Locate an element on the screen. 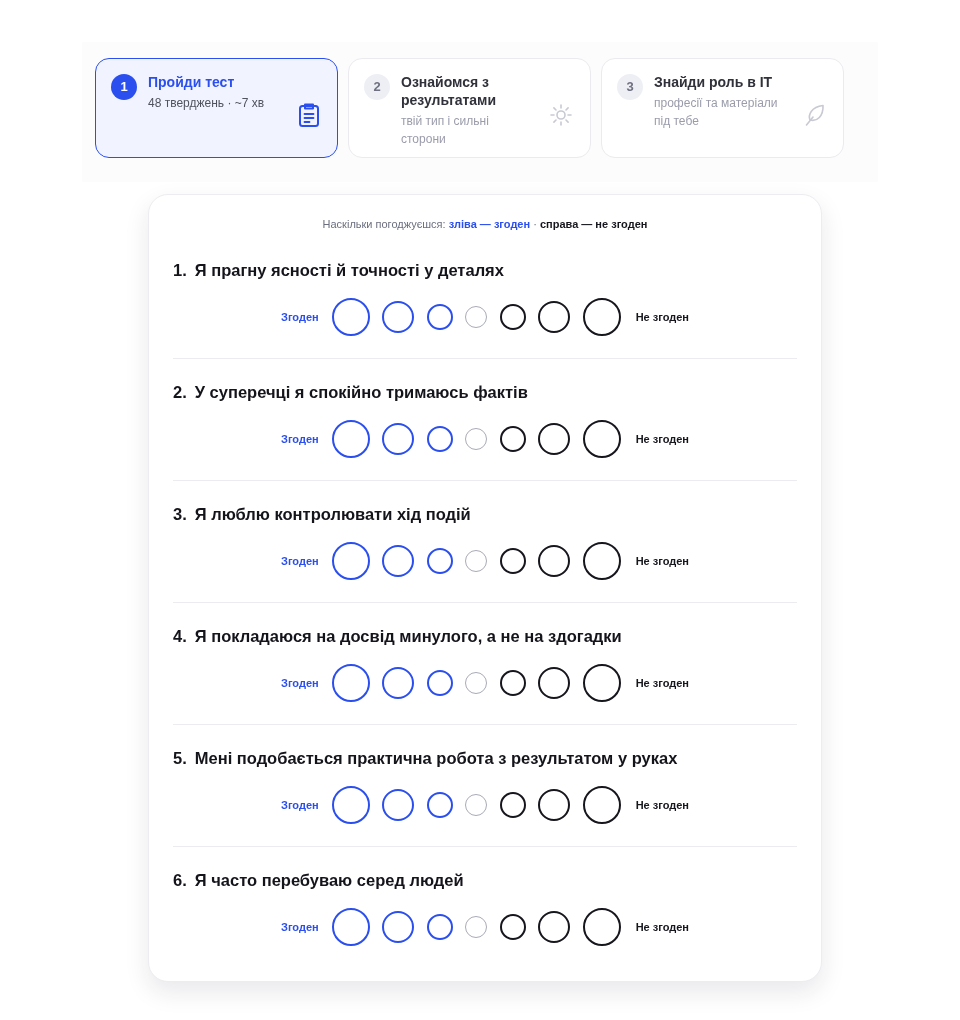 The width and height of the screenshot is (960, 1020). question-title: 1. Я прагну ясності й точності у деталях is located at coordinates (339, 270).